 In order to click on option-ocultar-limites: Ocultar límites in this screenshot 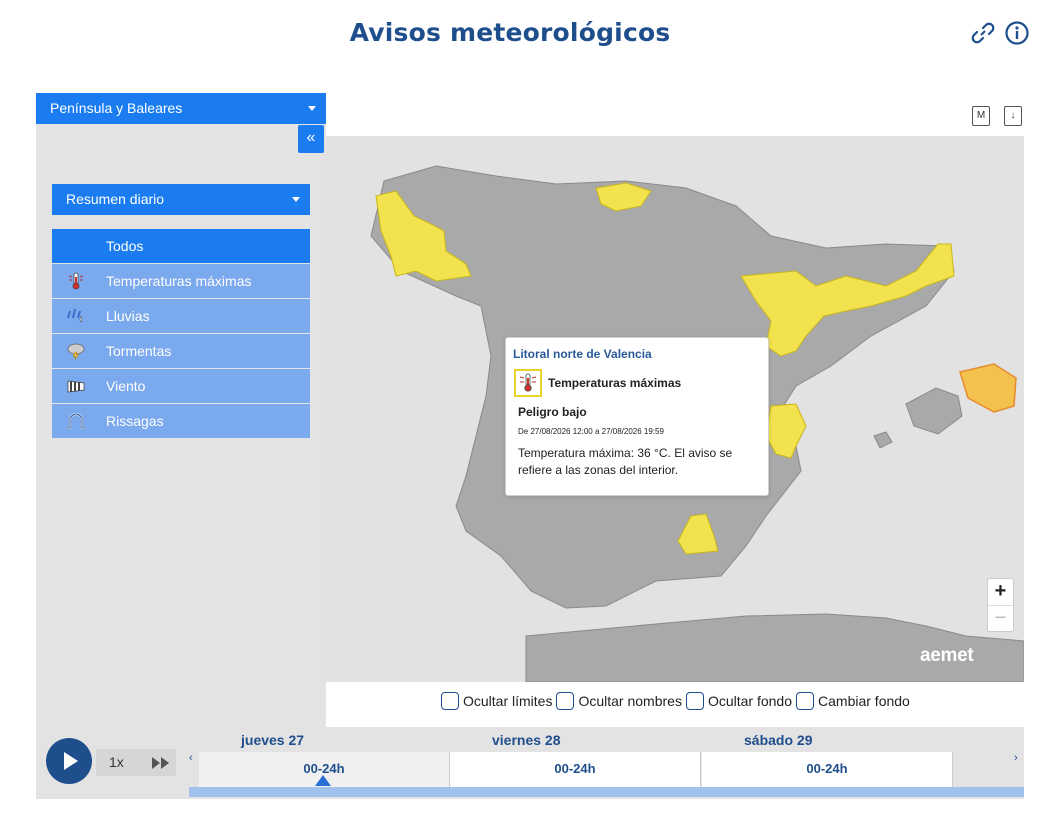, I will do `click(496, 701)`.